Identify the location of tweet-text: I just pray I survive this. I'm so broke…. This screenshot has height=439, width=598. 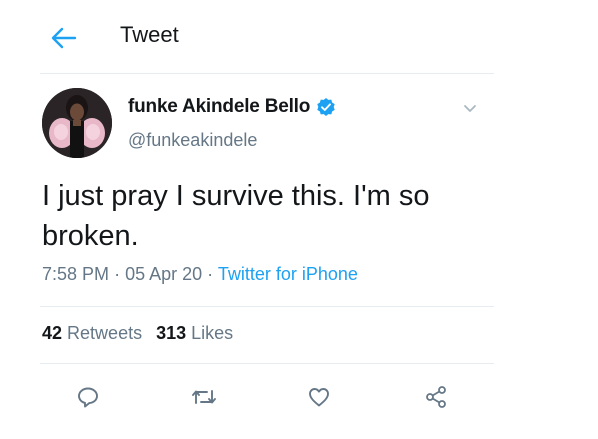
(236, 216).